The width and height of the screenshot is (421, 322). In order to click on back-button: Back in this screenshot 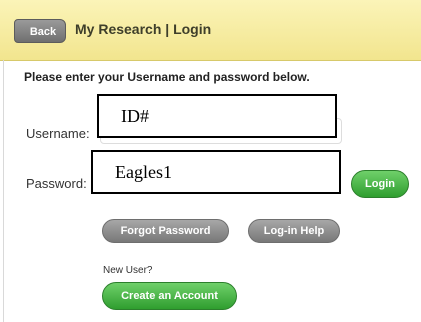, I will do `click(40, 31)`.